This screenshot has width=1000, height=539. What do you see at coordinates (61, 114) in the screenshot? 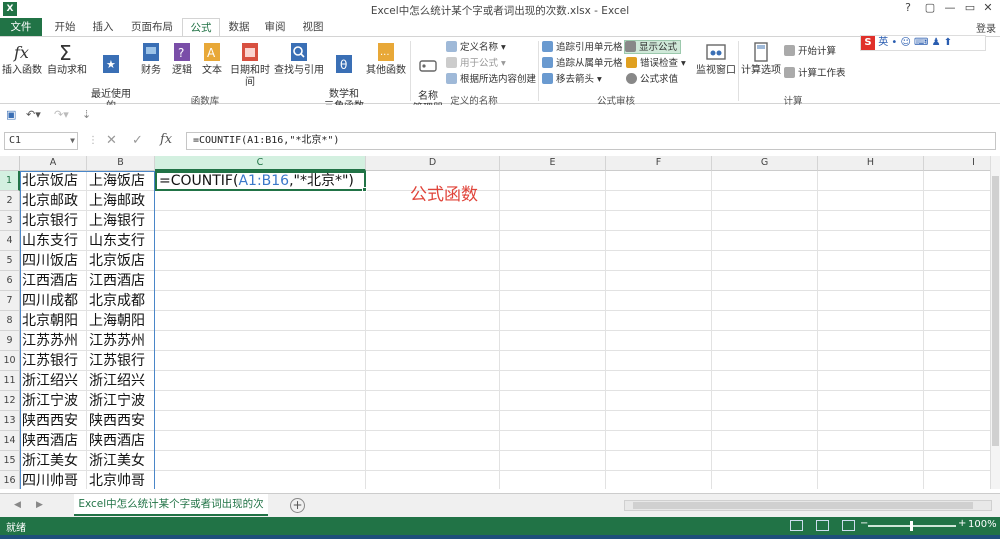
I see `redo-icon: ↷▾` at bounding box center [61, 114].